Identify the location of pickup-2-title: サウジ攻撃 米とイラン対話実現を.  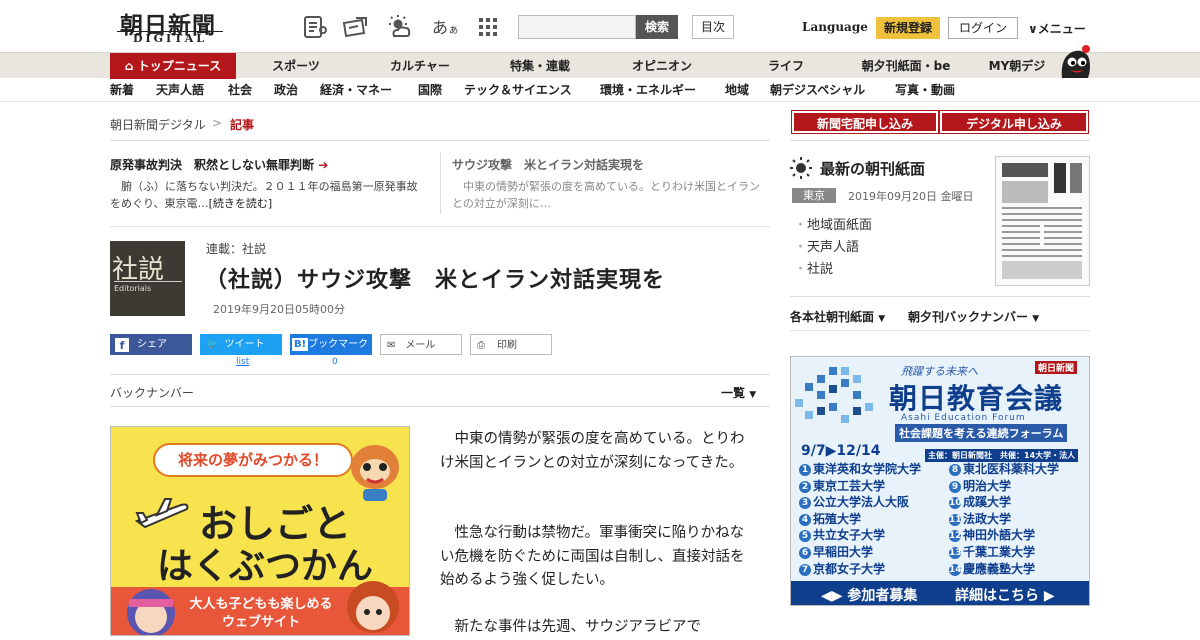
(548, 164).